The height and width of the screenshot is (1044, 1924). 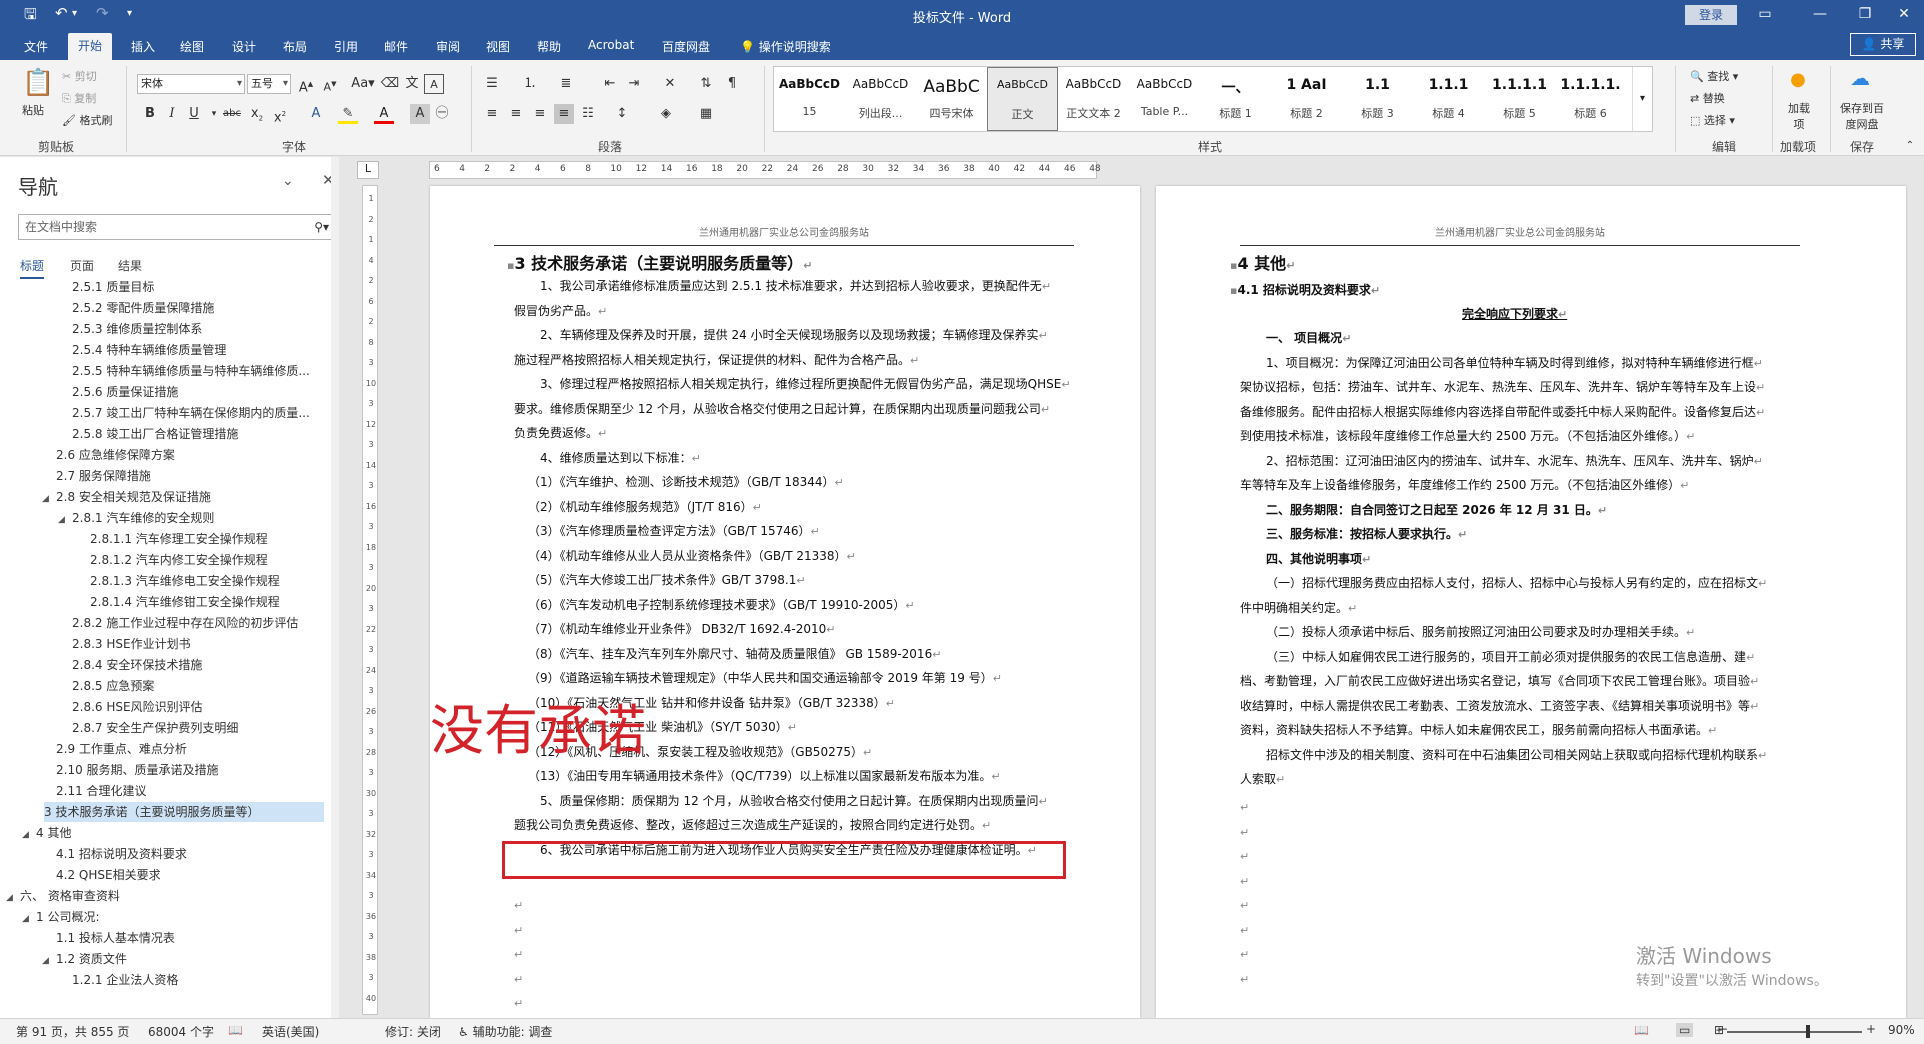 I want to click on nav-tab-pages: 页面, so click(x=82, y=265).